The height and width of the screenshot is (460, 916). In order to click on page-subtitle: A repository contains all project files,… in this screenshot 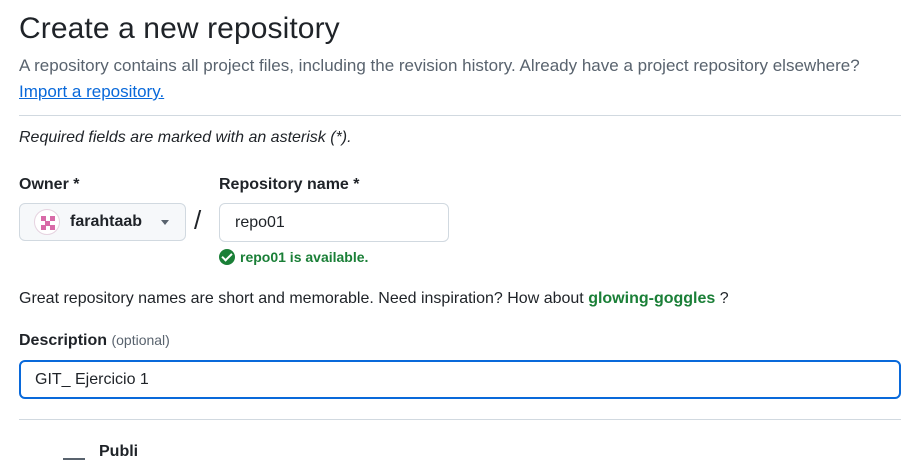, I will do `click(439, 65)`.